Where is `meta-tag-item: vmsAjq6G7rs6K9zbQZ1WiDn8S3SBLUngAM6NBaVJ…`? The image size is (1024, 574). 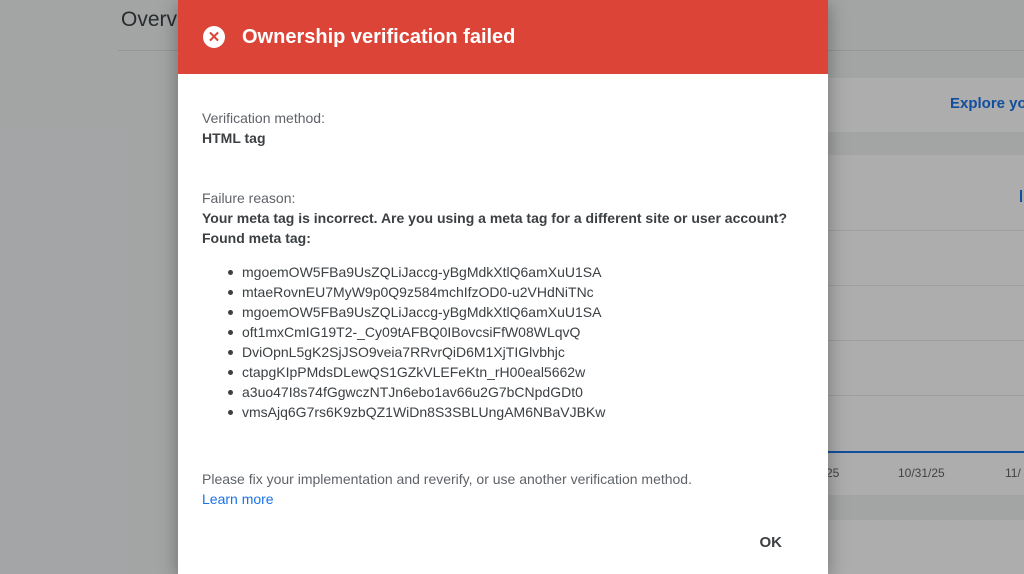
meta-tag-item: vmsAjq6G7rs6K9zbQZ1WiDn8S3SBLUngAM6NBaVJ… is located at coordinates (516, 412).